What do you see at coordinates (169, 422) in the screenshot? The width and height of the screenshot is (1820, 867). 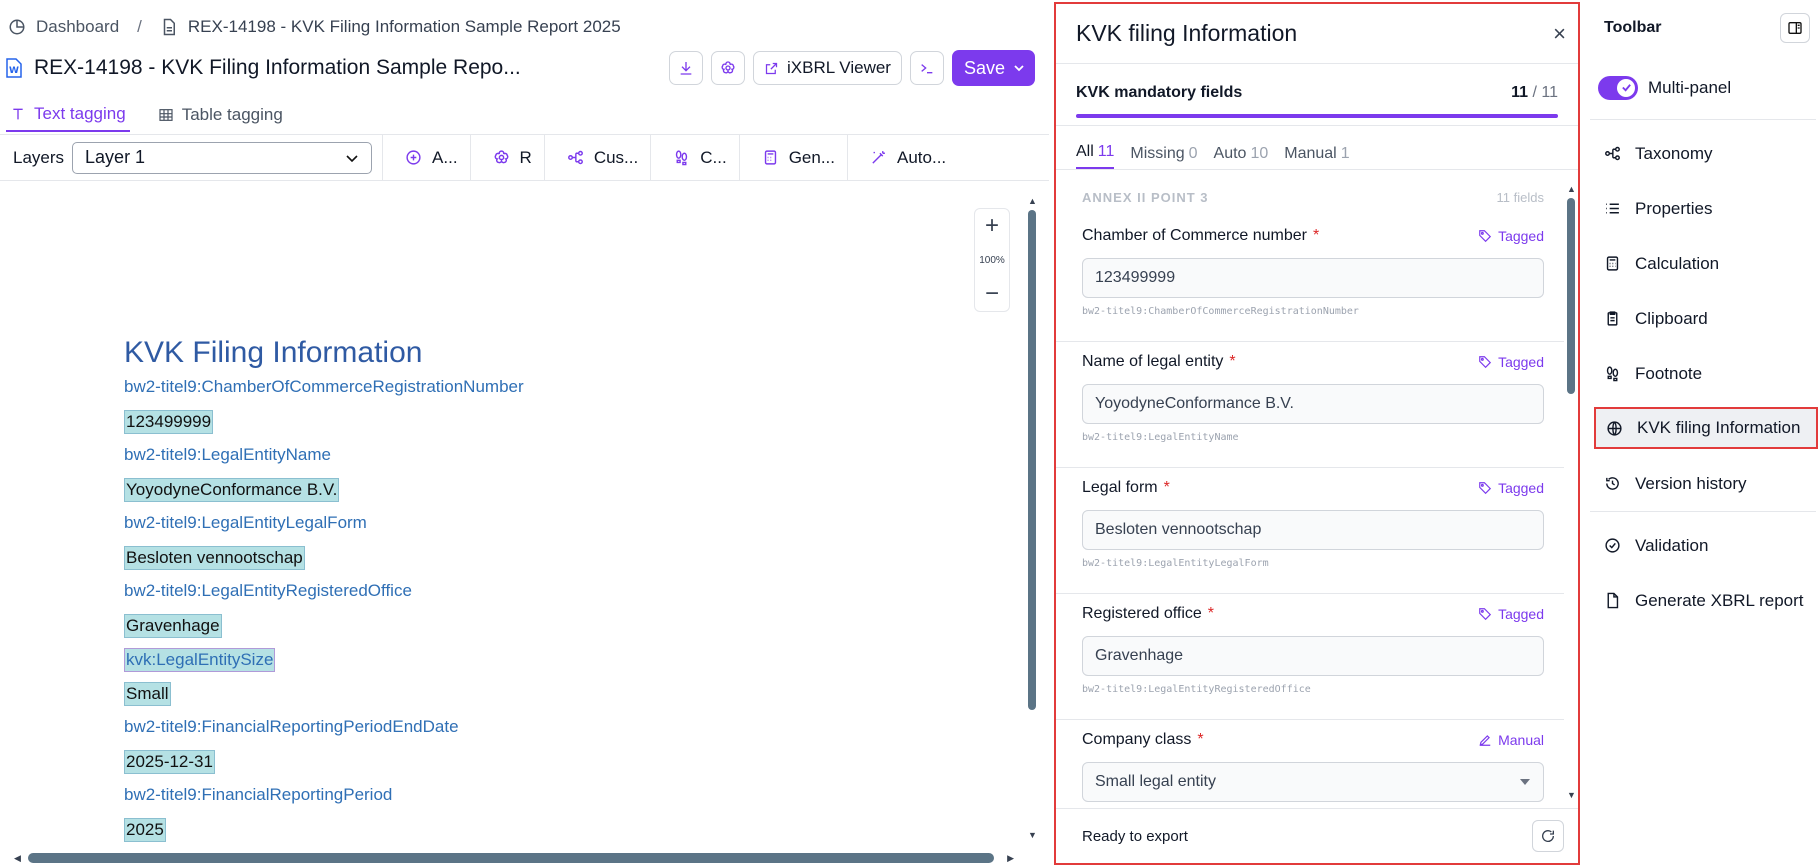 I see `tagged-fact: 123499999` at bounding box center [169, 422].